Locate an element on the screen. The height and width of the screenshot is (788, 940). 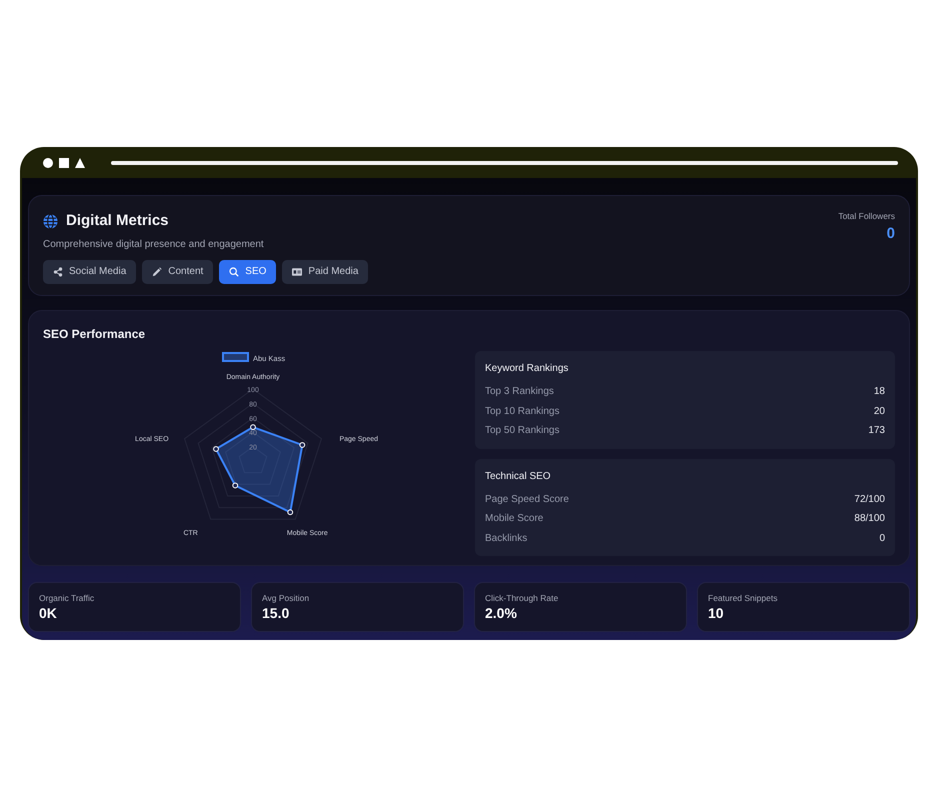
tab: Social Media is located at coordinates (89, 272).